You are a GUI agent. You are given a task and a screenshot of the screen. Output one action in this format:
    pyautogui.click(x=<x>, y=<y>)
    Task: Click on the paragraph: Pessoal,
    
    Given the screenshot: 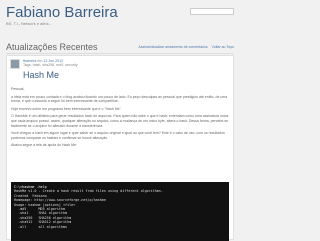 What is the action you would take?
    pyautogui.click(x=18, y=89)
    